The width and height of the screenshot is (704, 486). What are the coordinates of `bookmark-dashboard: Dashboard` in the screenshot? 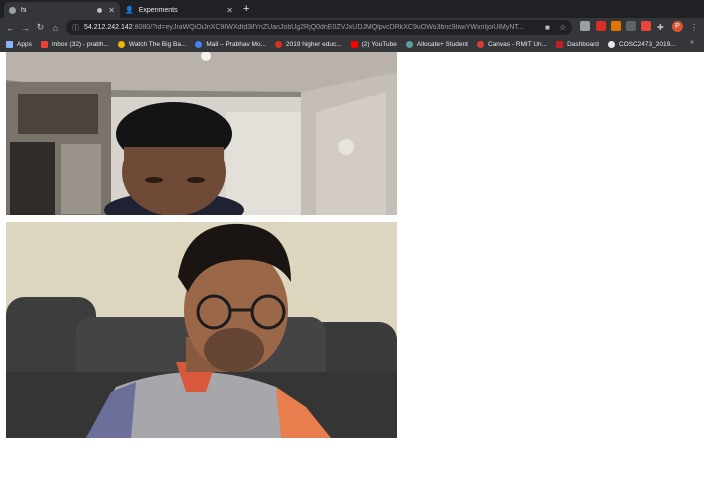 It's located at (577, 44).